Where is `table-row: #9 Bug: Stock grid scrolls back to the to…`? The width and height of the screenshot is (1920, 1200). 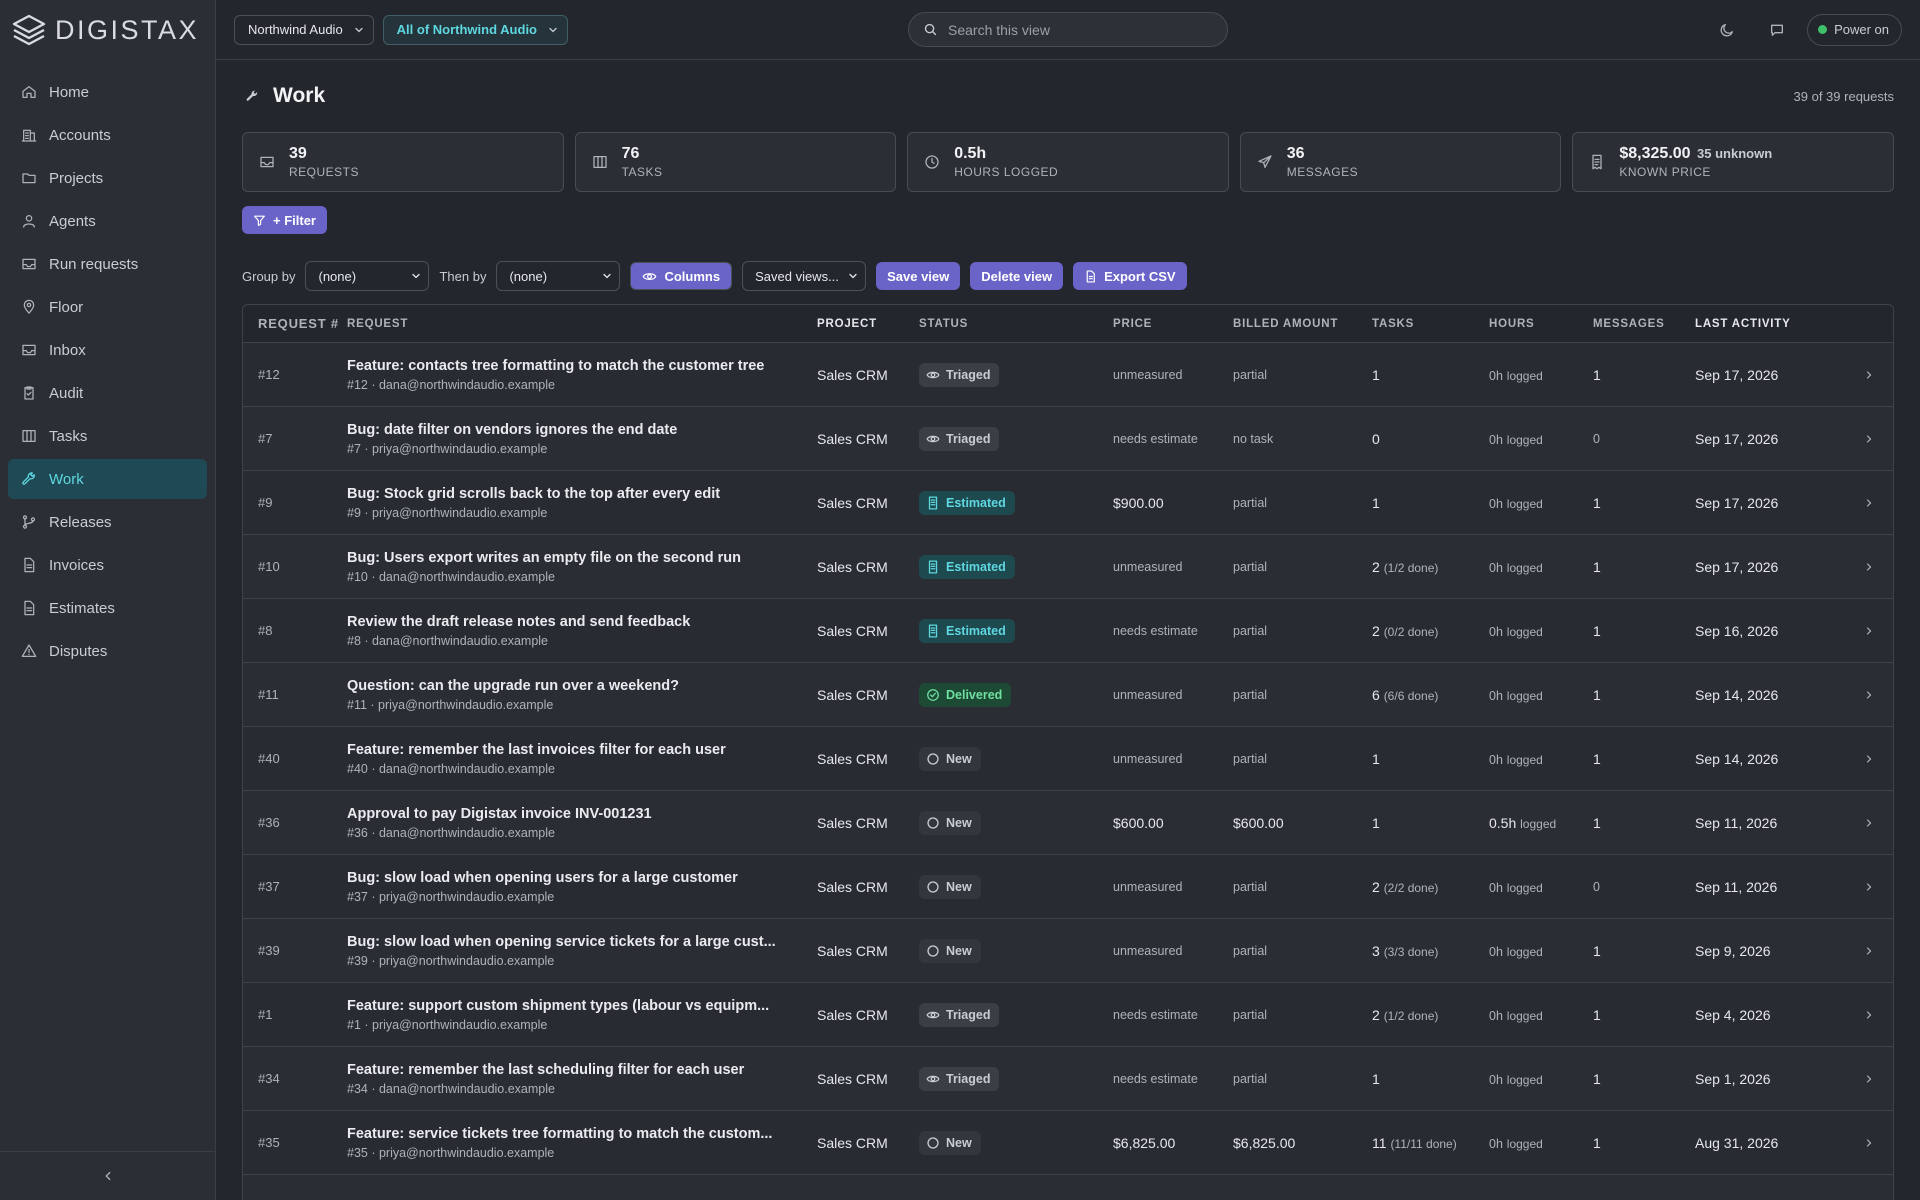
table-row: #9 Bug: Stock grid scrolls back to the to… is located at coordinates (1068, 503).